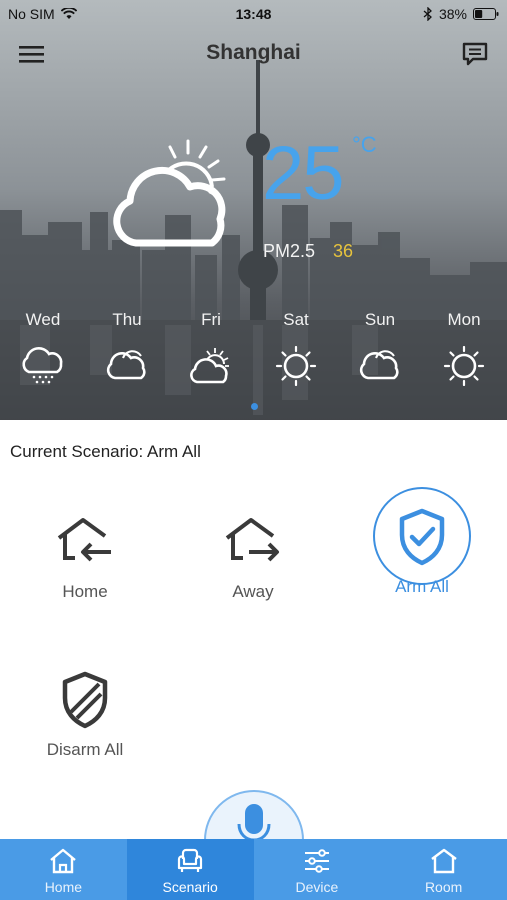 The height and width of the screenshot is (900, 507). What do you see at coordinates (486, 14) in the screenshot?
I see `battery-icon` at bounding box center [486, 14].